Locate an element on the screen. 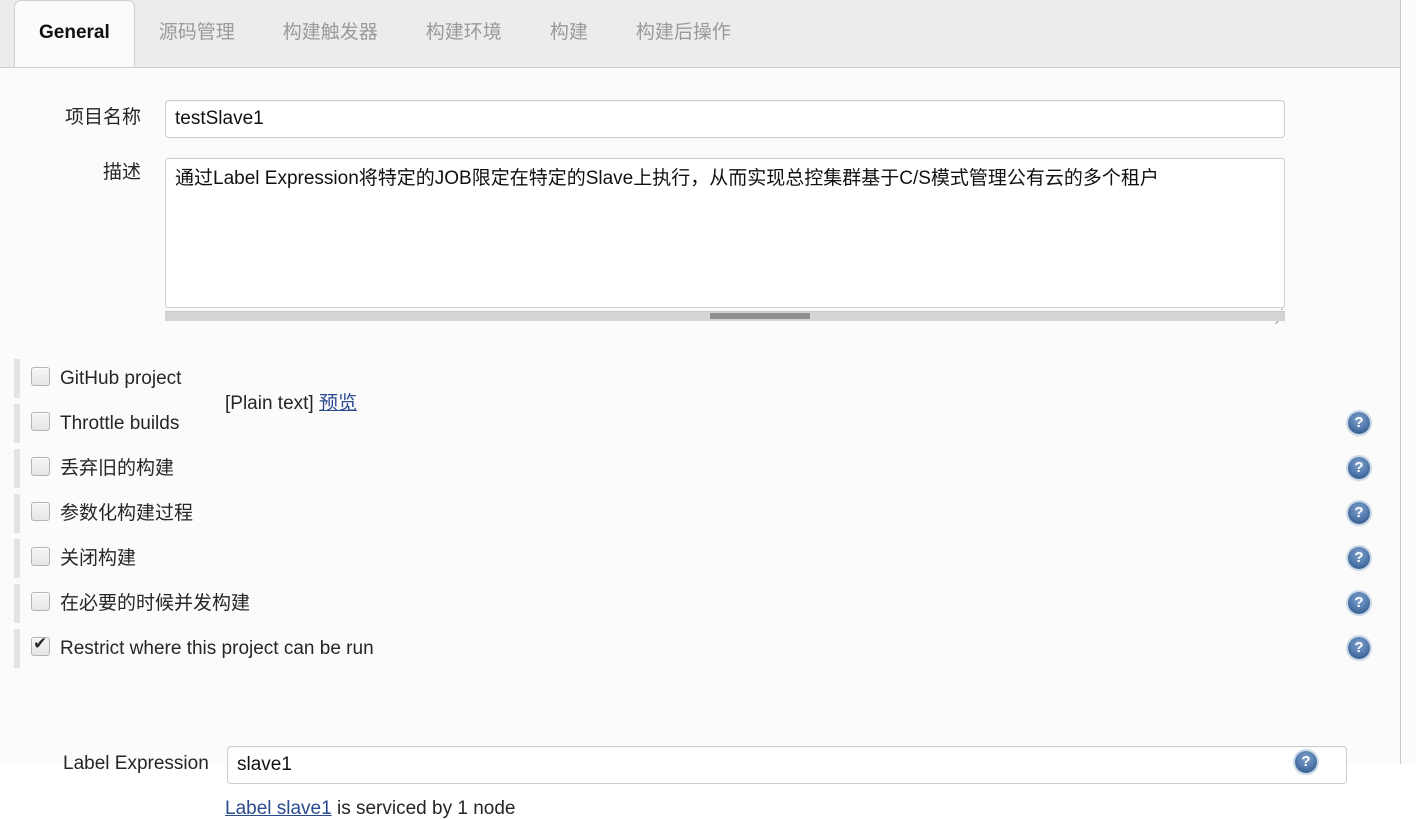  label-node-note-text: is serviced by 1 node is located at coordinates (423, 808).